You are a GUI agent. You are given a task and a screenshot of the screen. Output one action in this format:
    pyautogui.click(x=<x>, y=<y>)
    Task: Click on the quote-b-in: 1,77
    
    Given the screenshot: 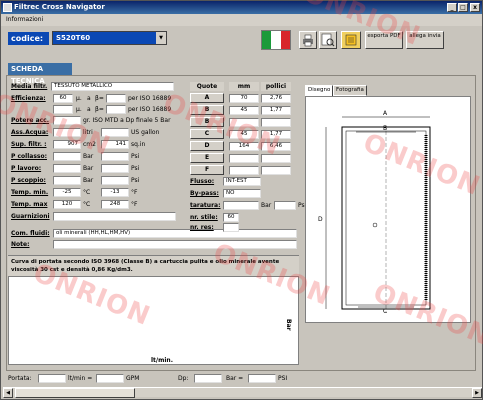 What is the action you would take?
    pyautogui.click(x=276, y=110)
    